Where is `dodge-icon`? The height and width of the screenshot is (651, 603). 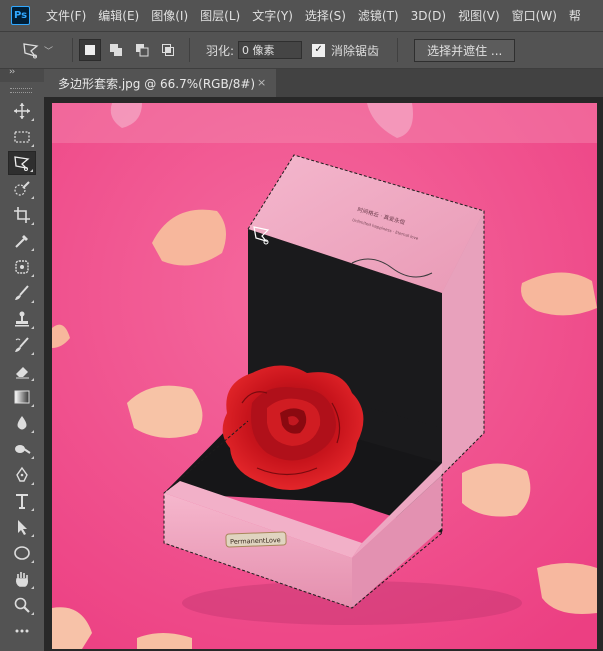 dodge-icon is located at coordinates (23, 449).